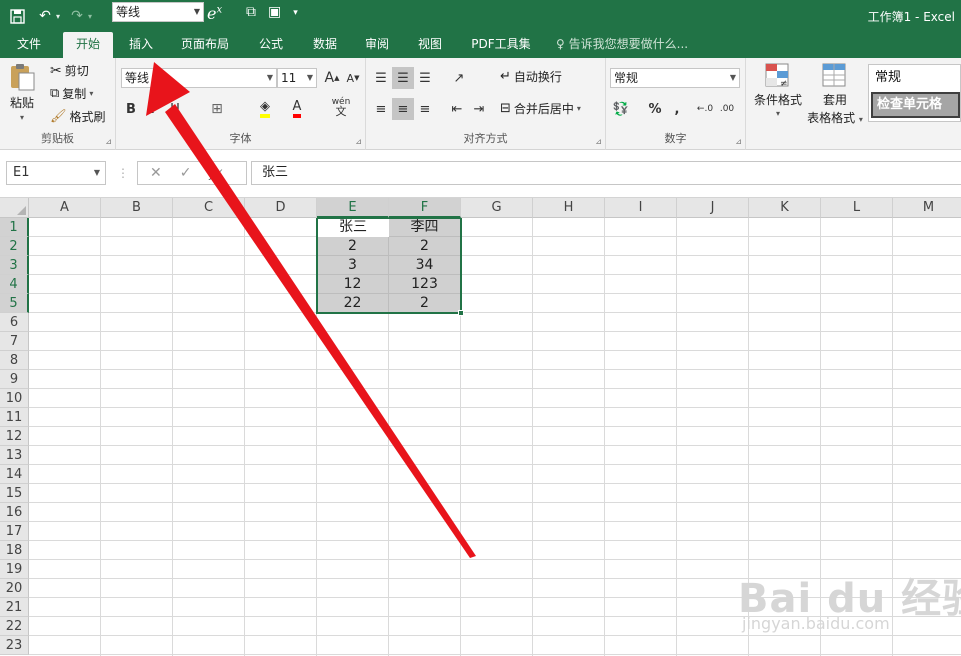 This screenshot has width=961, height=656. I want to click on row-header-17: 17, so click(14, 531).